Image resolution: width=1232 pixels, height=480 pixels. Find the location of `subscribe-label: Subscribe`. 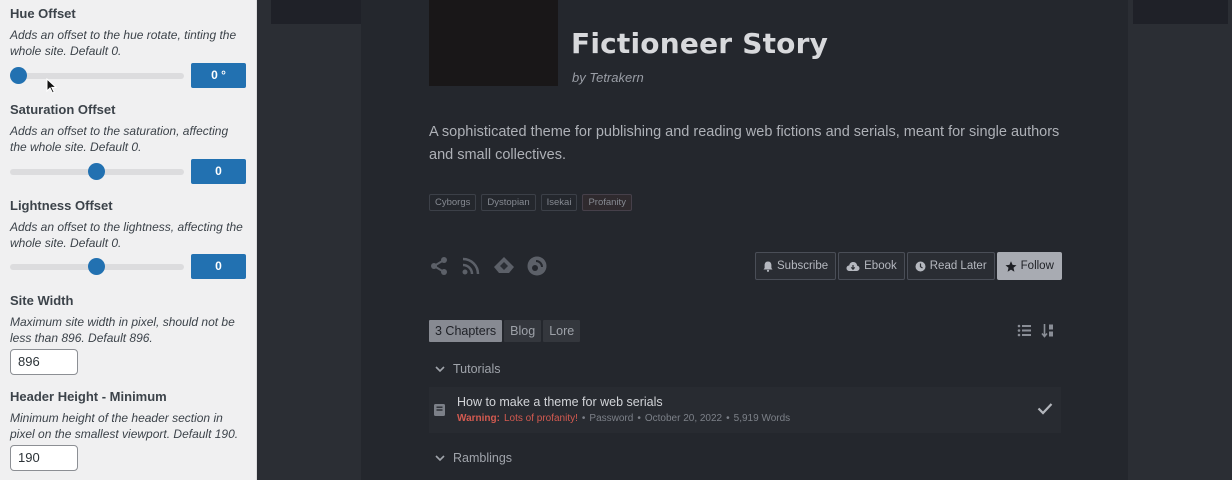

subscribe-label: Subscribe is located at coordinates (803, 266).